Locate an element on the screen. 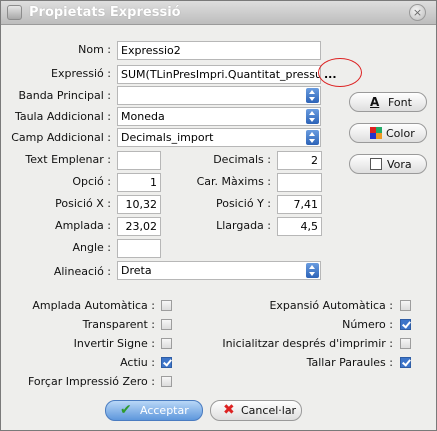  border-button: Vora is located at coordinates (388, 164).